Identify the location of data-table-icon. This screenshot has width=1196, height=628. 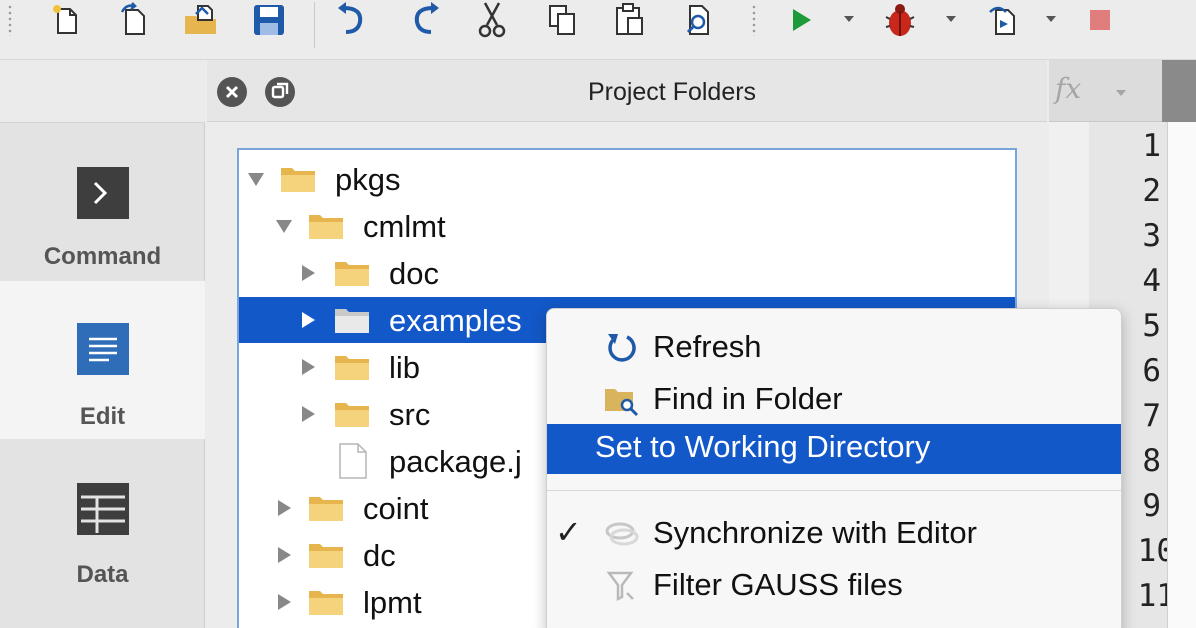
(103, 509).